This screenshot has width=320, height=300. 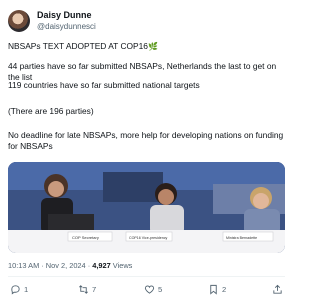 What do you see at coordinates (149, 289) in the screenshot?
I see `heart-icon` at bounding box center [149, 289].